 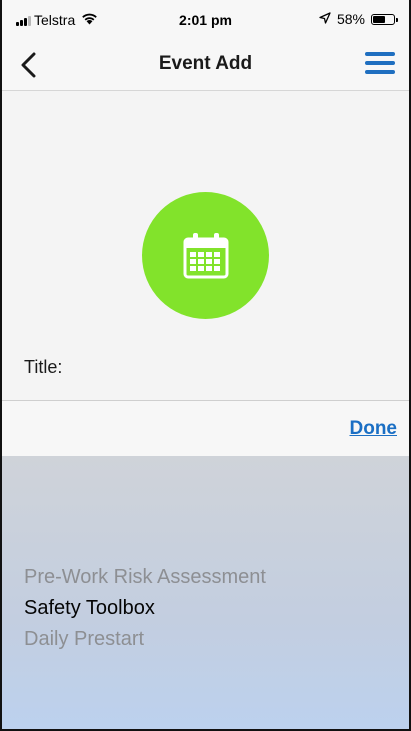 I want to click on picker-option: Daily Prestart, so click(x=84, y=639).